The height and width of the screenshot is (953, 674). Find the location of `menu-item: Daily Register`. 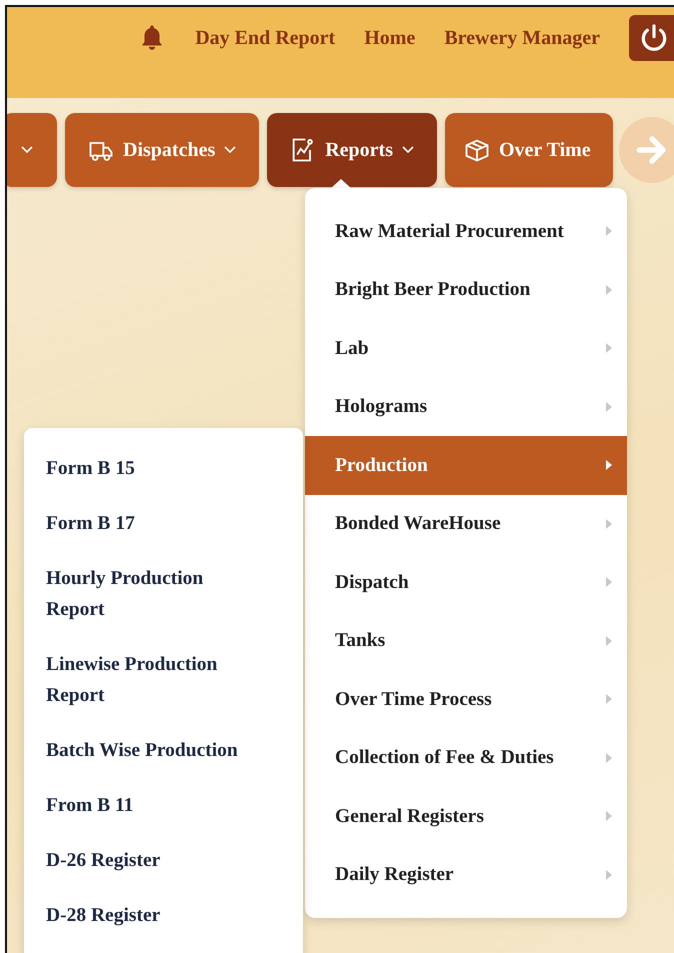

menu-item: Daily Register is located at coordinates (466, 875).